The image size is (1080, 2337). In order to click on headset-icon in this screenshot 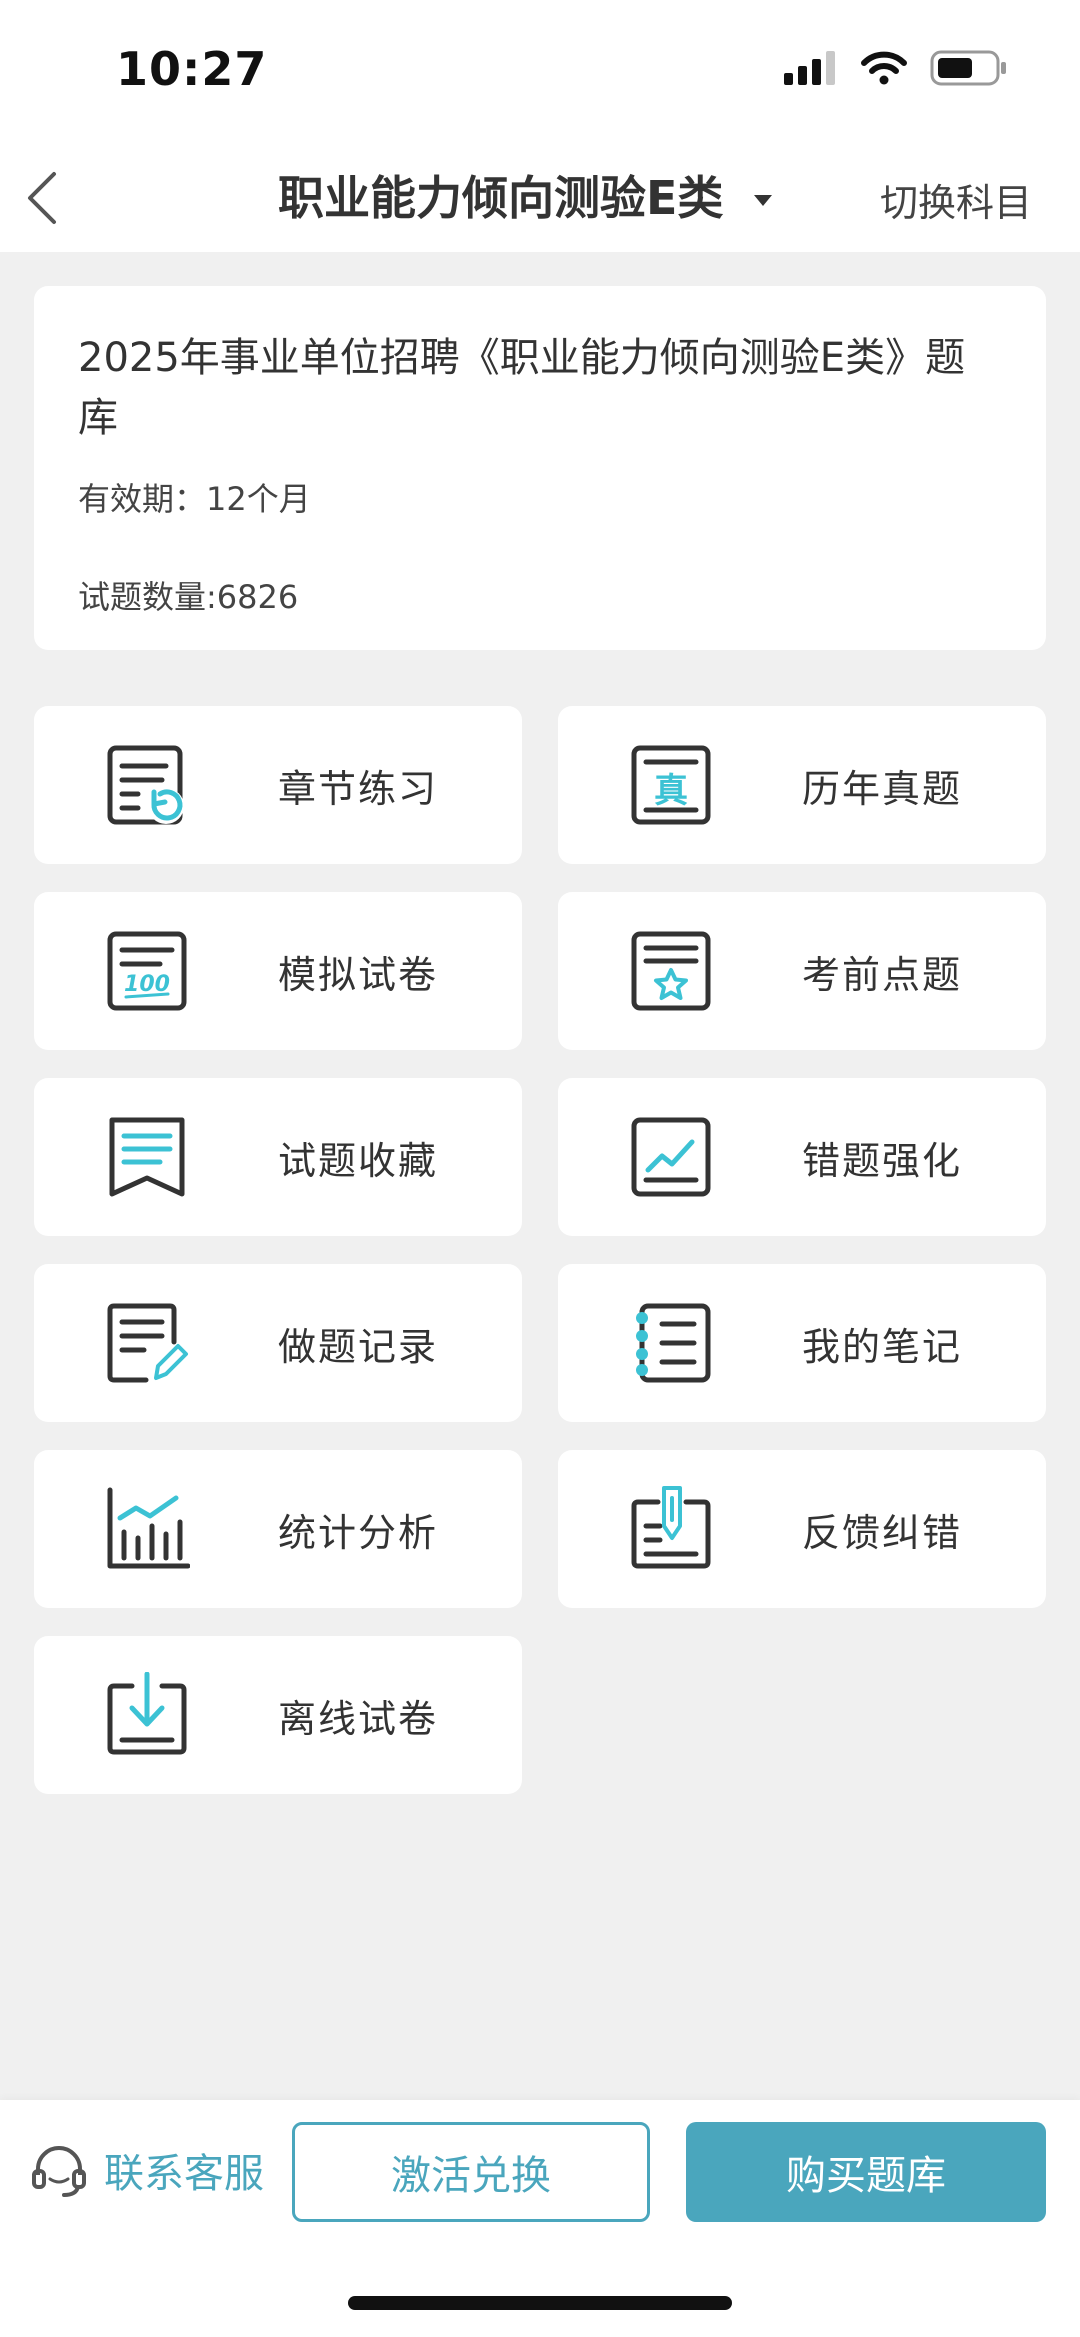, I will do `click(59, 2171)`.